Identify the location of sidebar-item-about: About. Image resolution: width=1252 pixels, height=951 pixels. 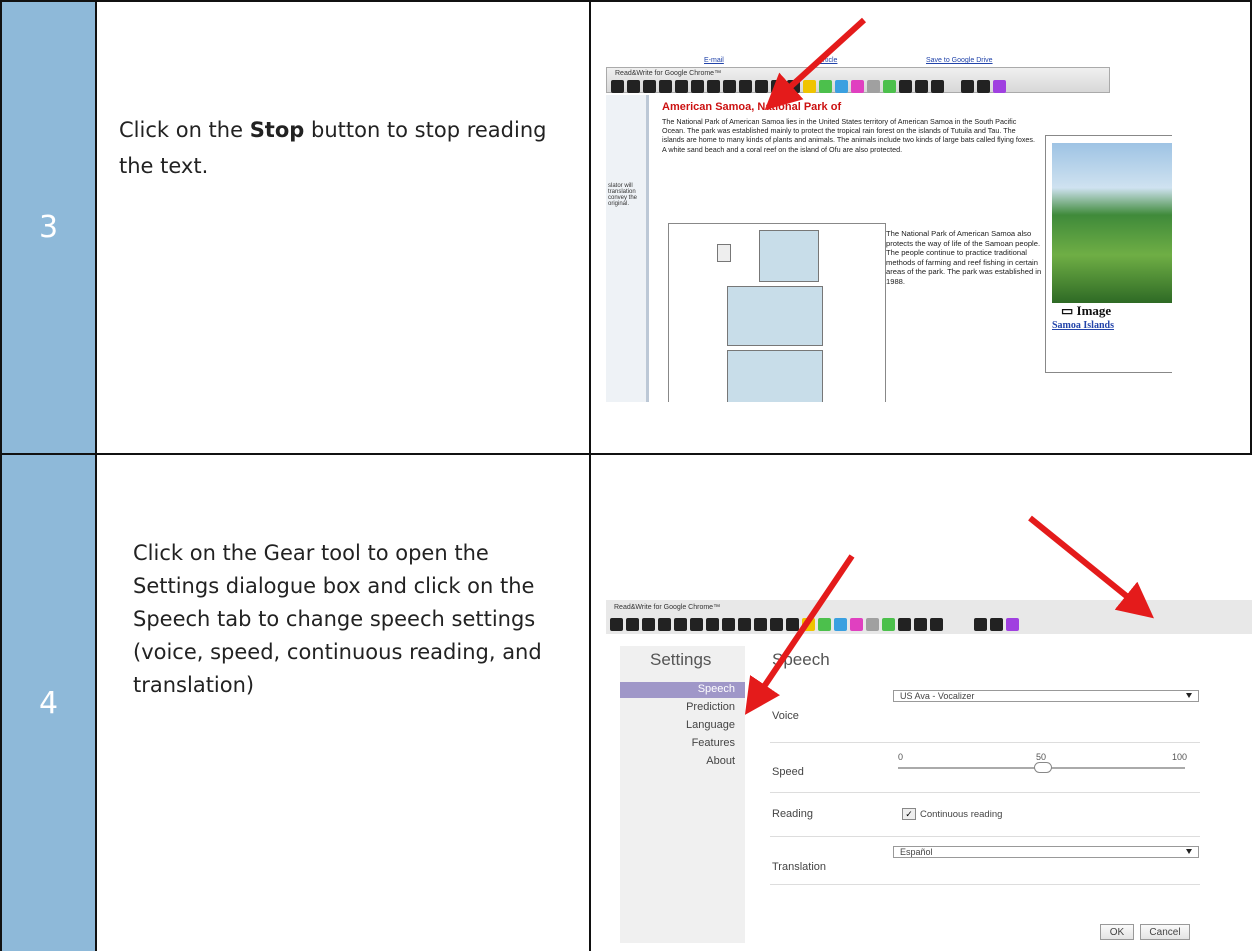
(720, 761).